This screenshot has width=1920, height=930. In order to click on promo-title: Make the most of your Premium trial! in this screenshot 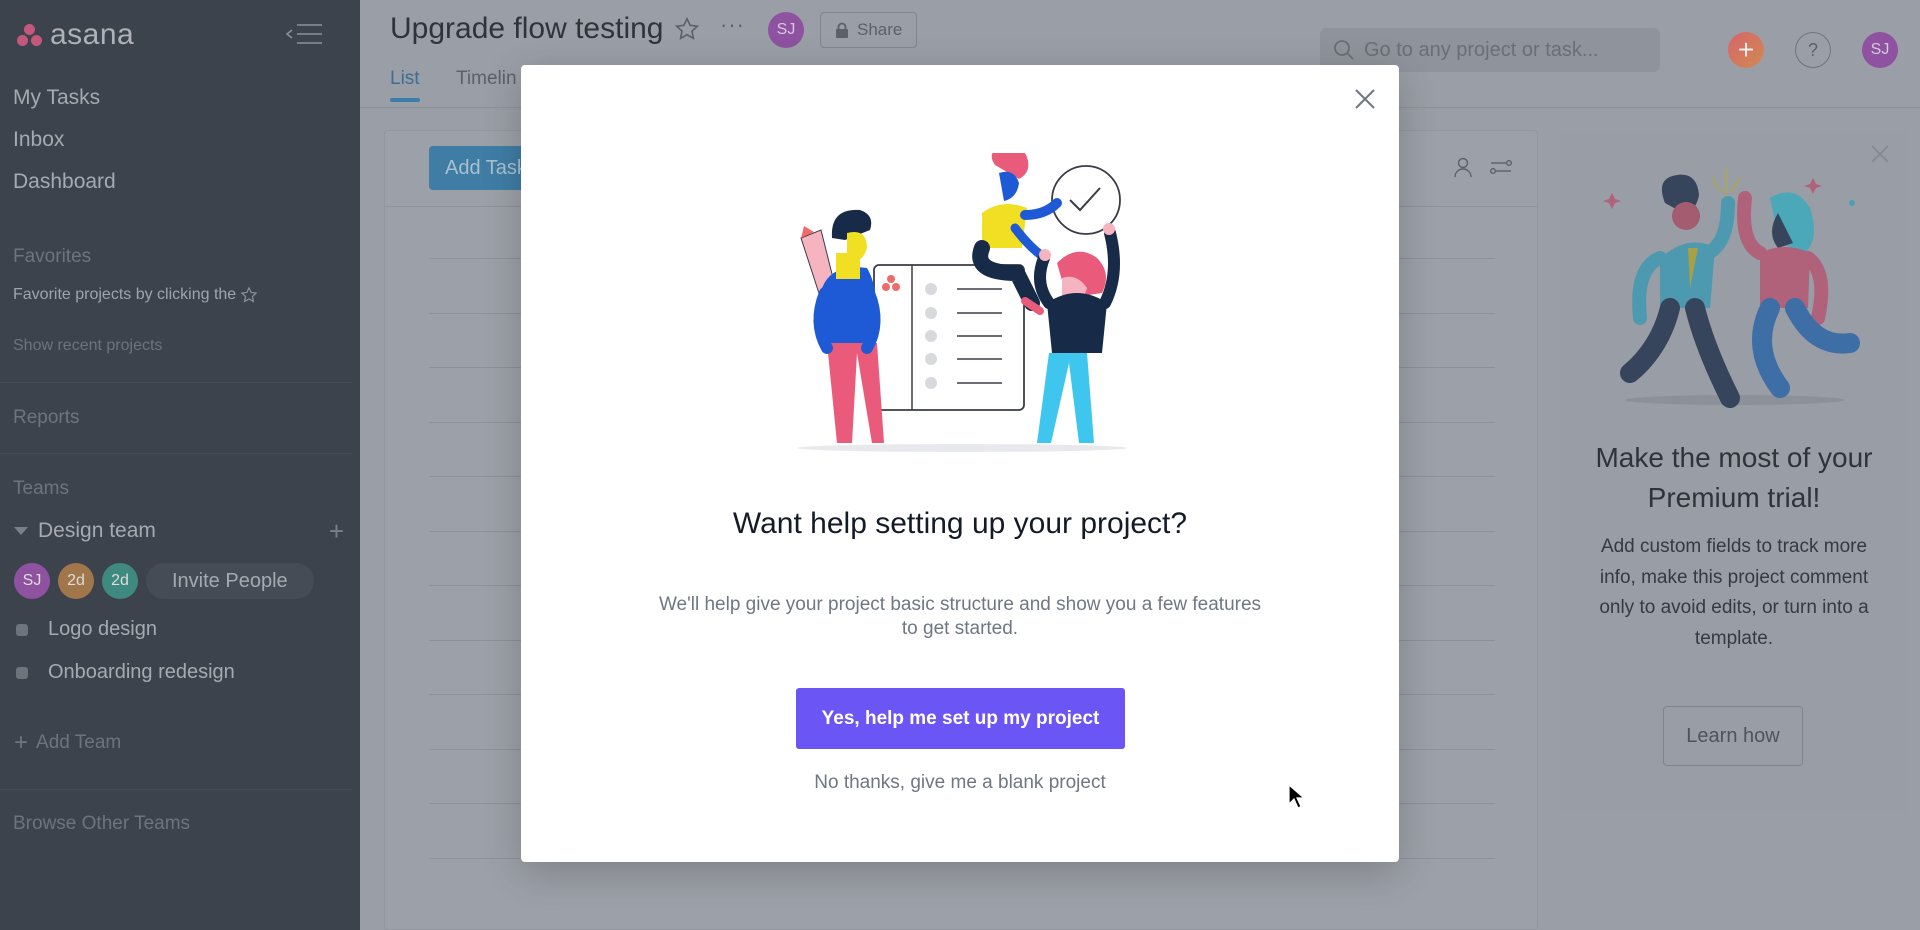, I will do `click(1734, 477)`.